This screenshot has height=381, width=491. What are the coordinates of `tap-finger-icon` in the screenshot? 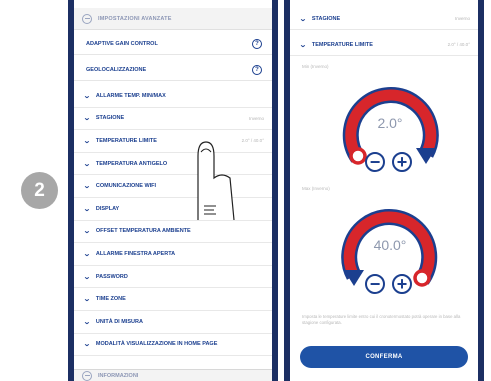 It's located at (216, 181).